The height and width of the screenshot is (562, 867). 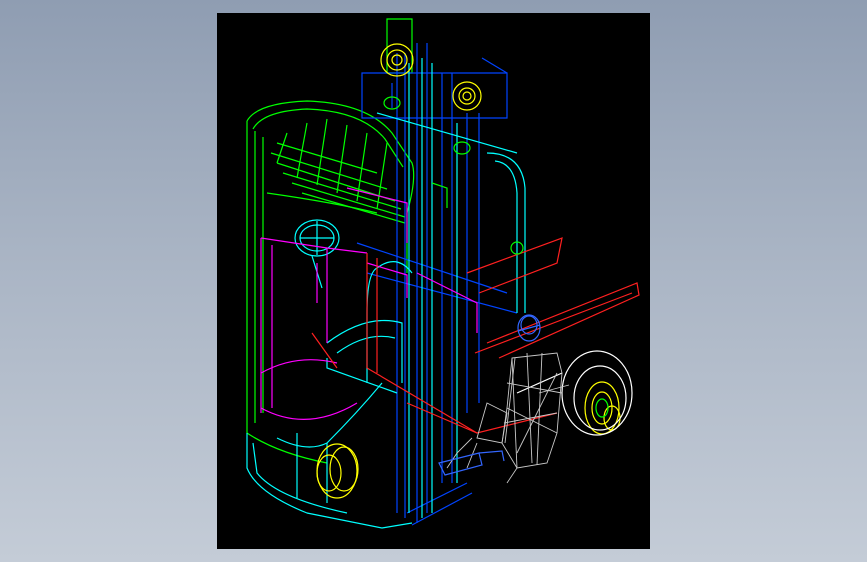 I want to click on operator-figure, so click(x=508, y=418).